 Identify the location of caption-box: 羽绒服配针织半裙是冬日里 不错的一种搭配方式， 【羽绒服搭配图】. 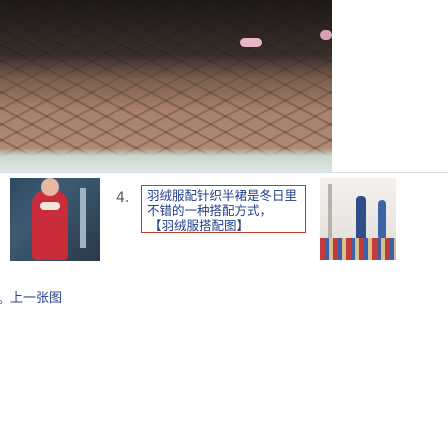
(223, 209).